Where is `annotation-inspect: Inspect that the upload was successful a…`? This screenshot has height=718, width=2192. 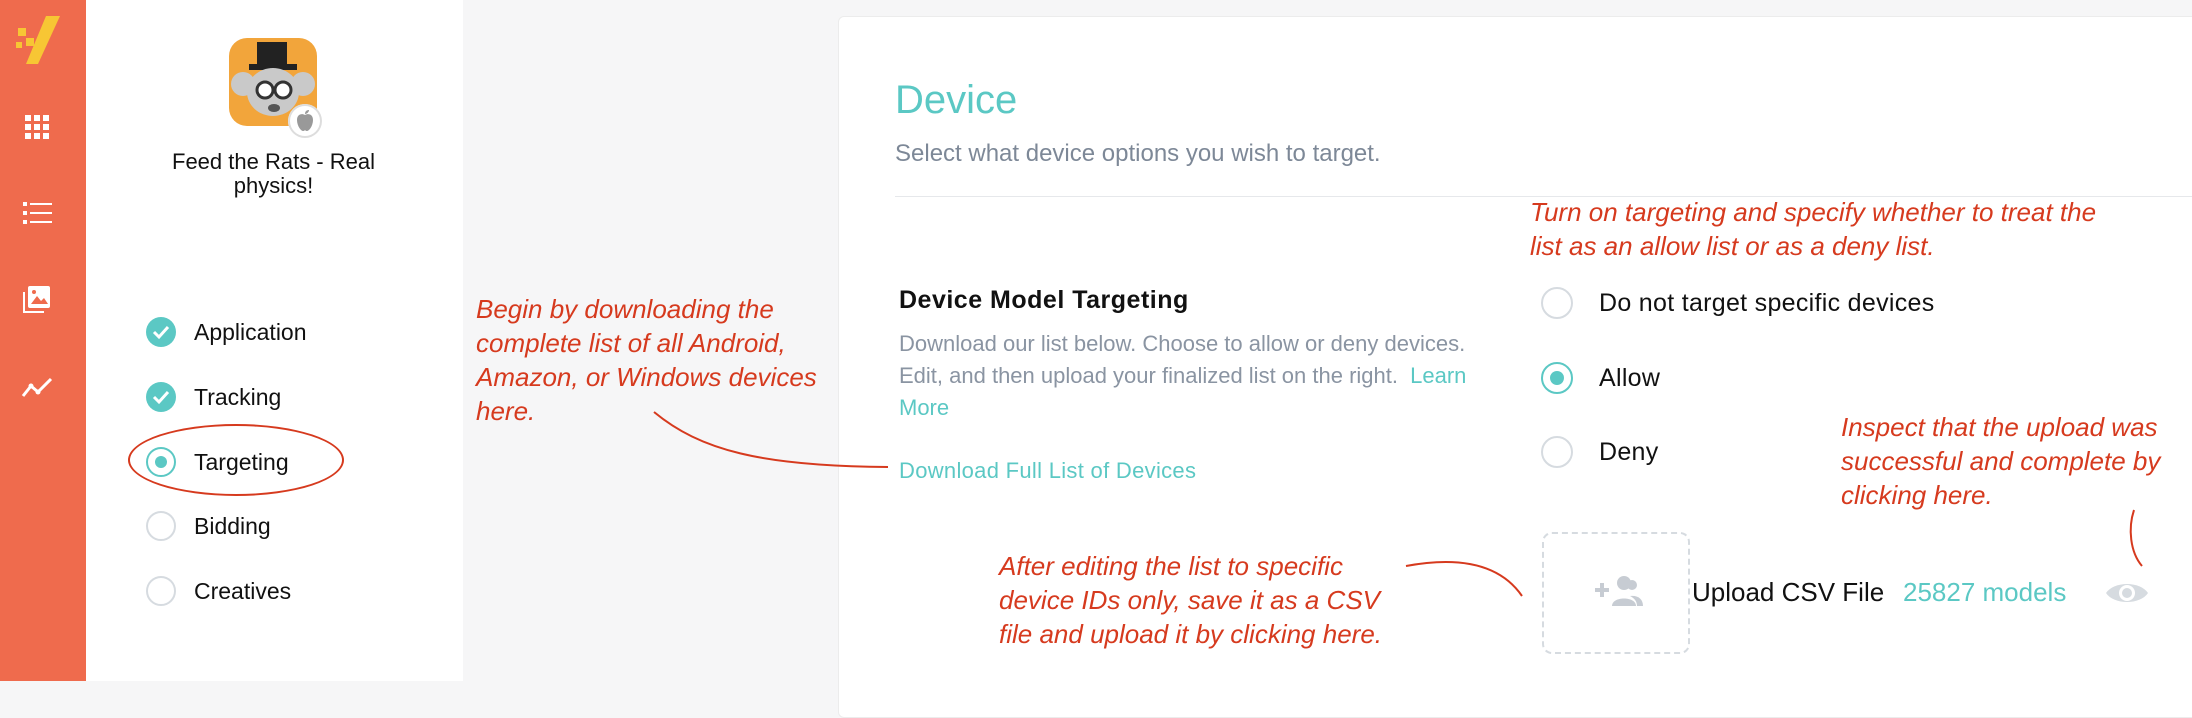
annotation-inspect: Inspect that the upload was successful a… is located at coordinates (2001, 461).